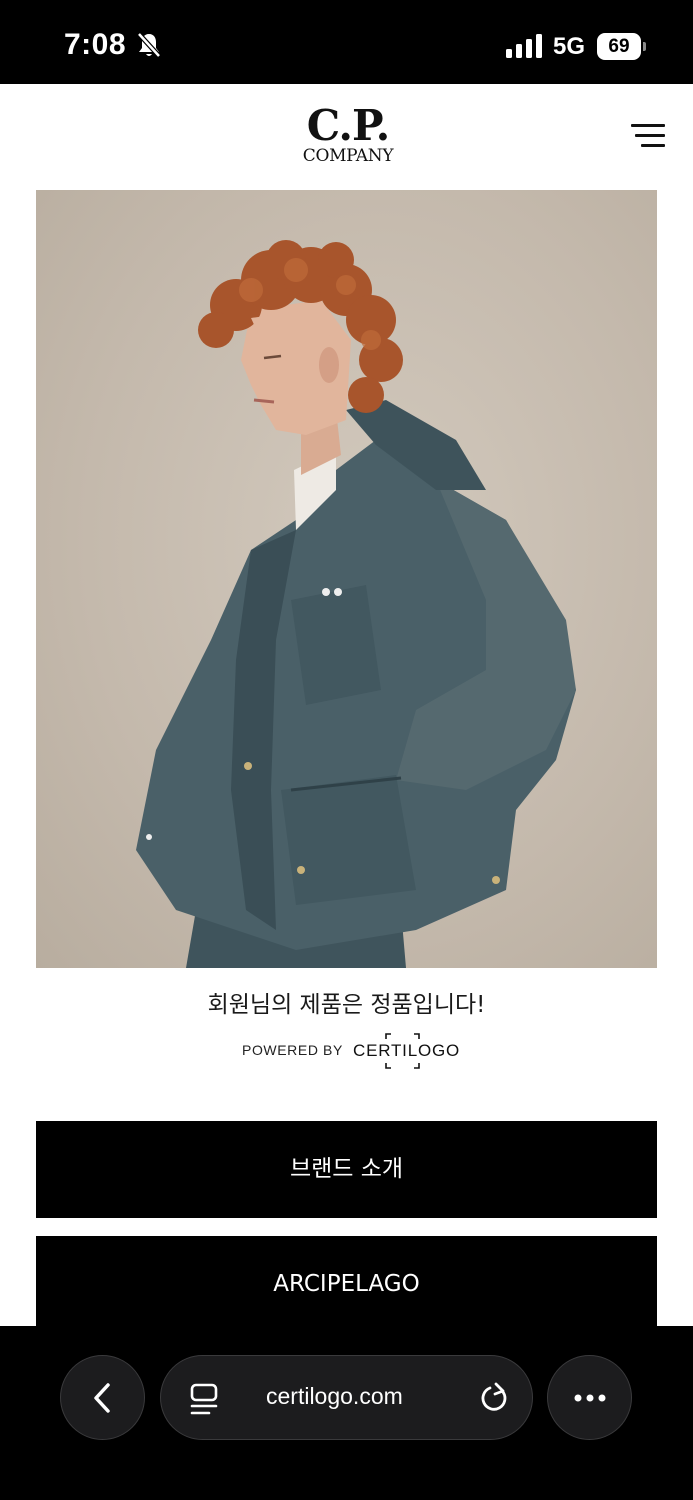 This screenshot has width=693, height=1500. What do you see at coordinates (619, 46) in the screenshot?
I see `battery-level: 69` at bounding box center [619, 46].